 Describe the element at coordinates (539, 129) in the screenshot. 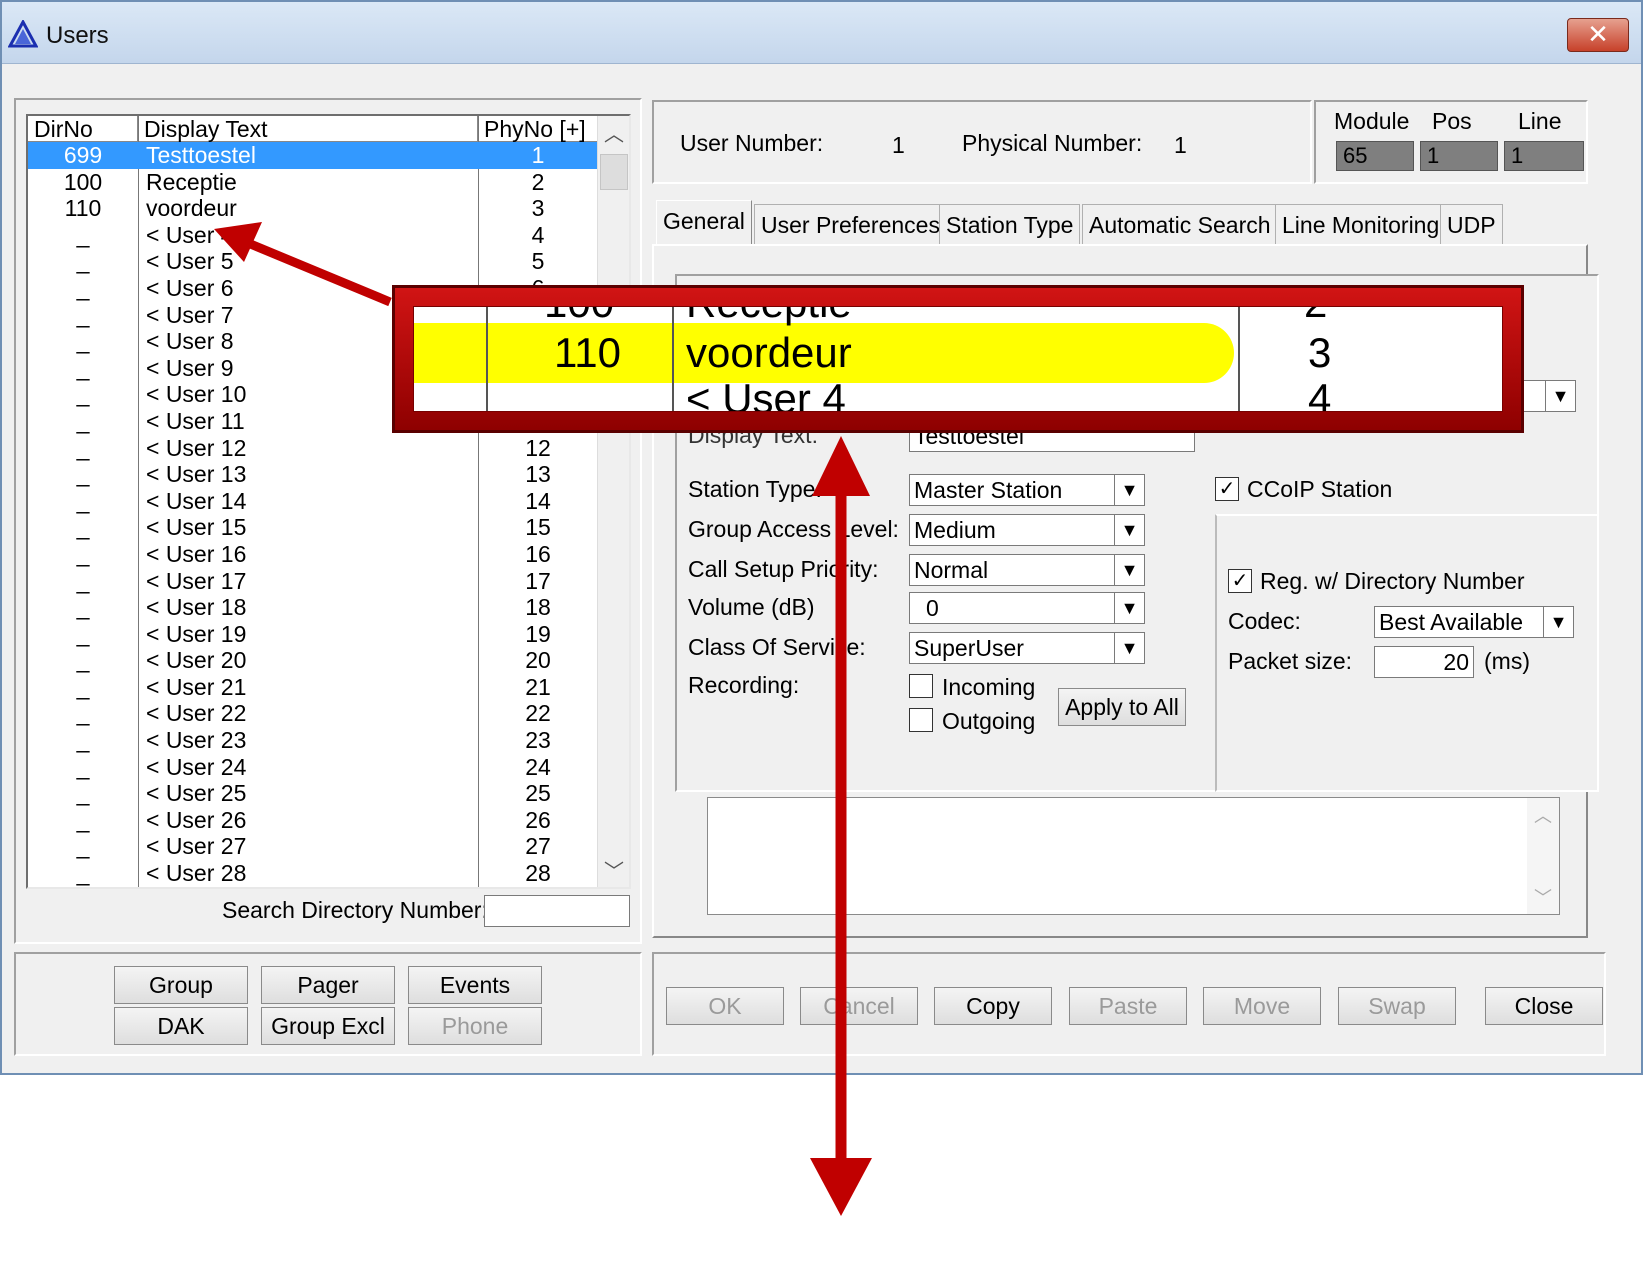

I see `header-phyno: PhyNo [+]` at that location.